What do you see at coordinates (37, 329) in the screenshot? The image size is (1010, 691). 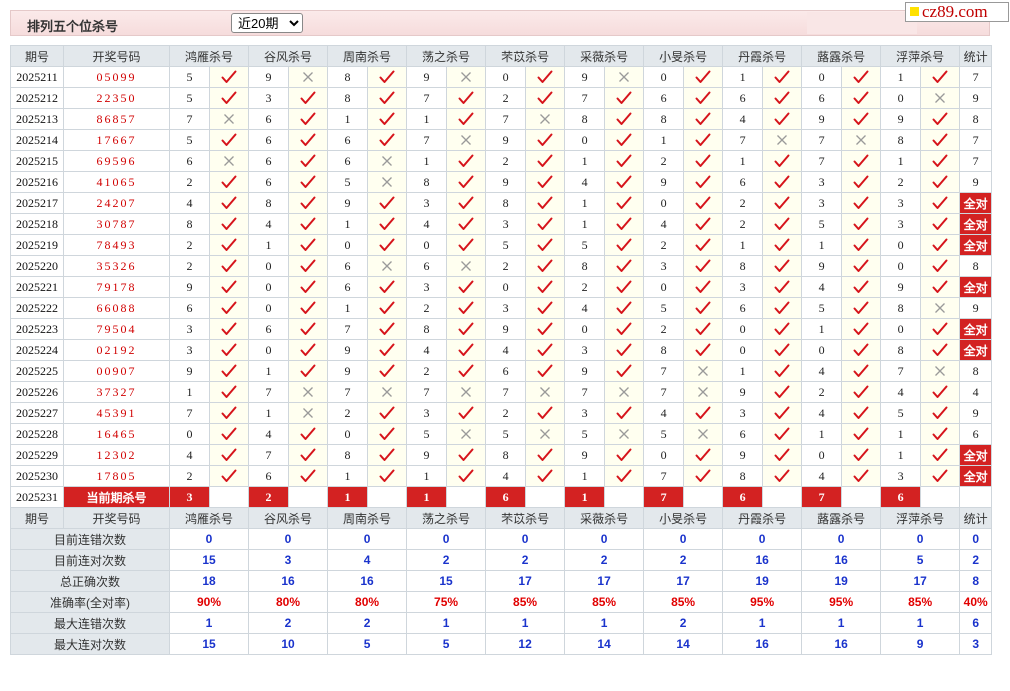 I see `period-cell: 2025223` at bounding box center [37, 329].